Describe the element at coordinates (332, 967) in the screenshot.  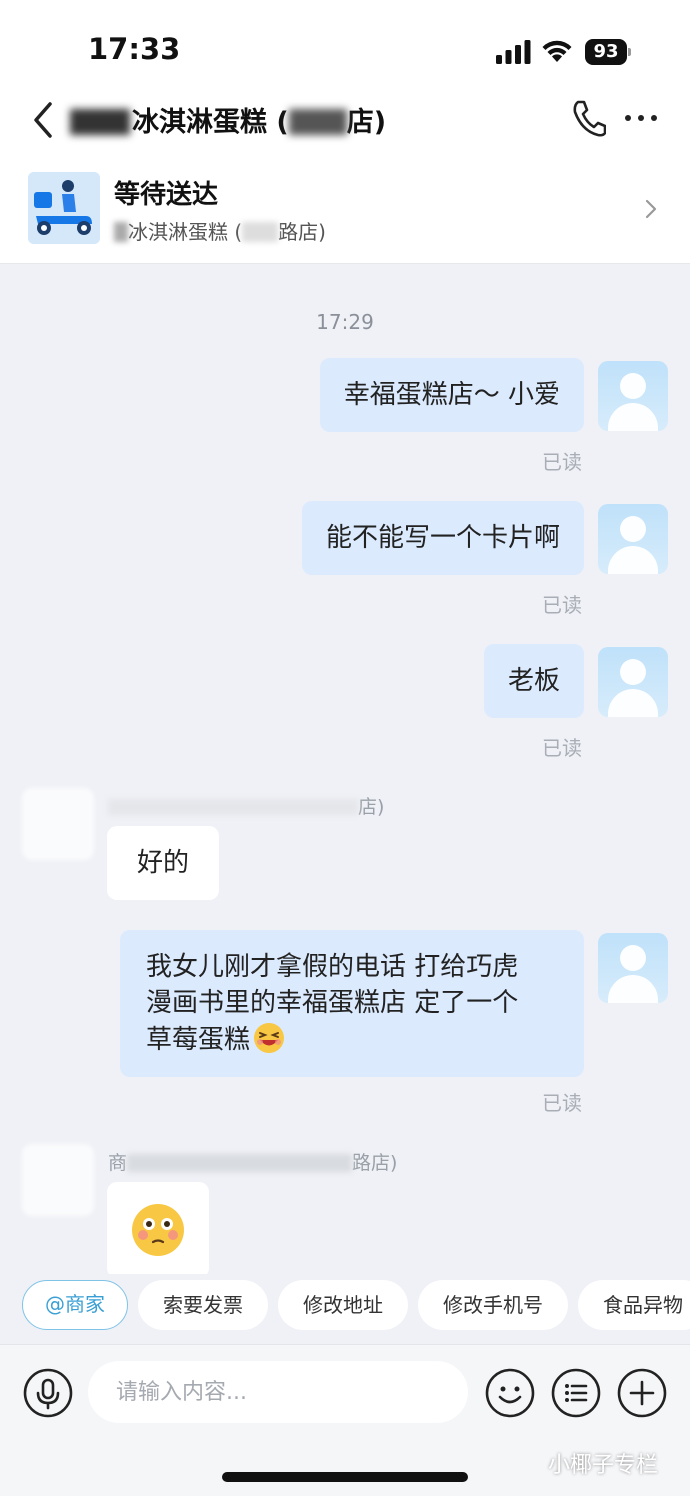
I see `message-line: 我女儿刚才拿假的电话 打给巧虎` at that location.